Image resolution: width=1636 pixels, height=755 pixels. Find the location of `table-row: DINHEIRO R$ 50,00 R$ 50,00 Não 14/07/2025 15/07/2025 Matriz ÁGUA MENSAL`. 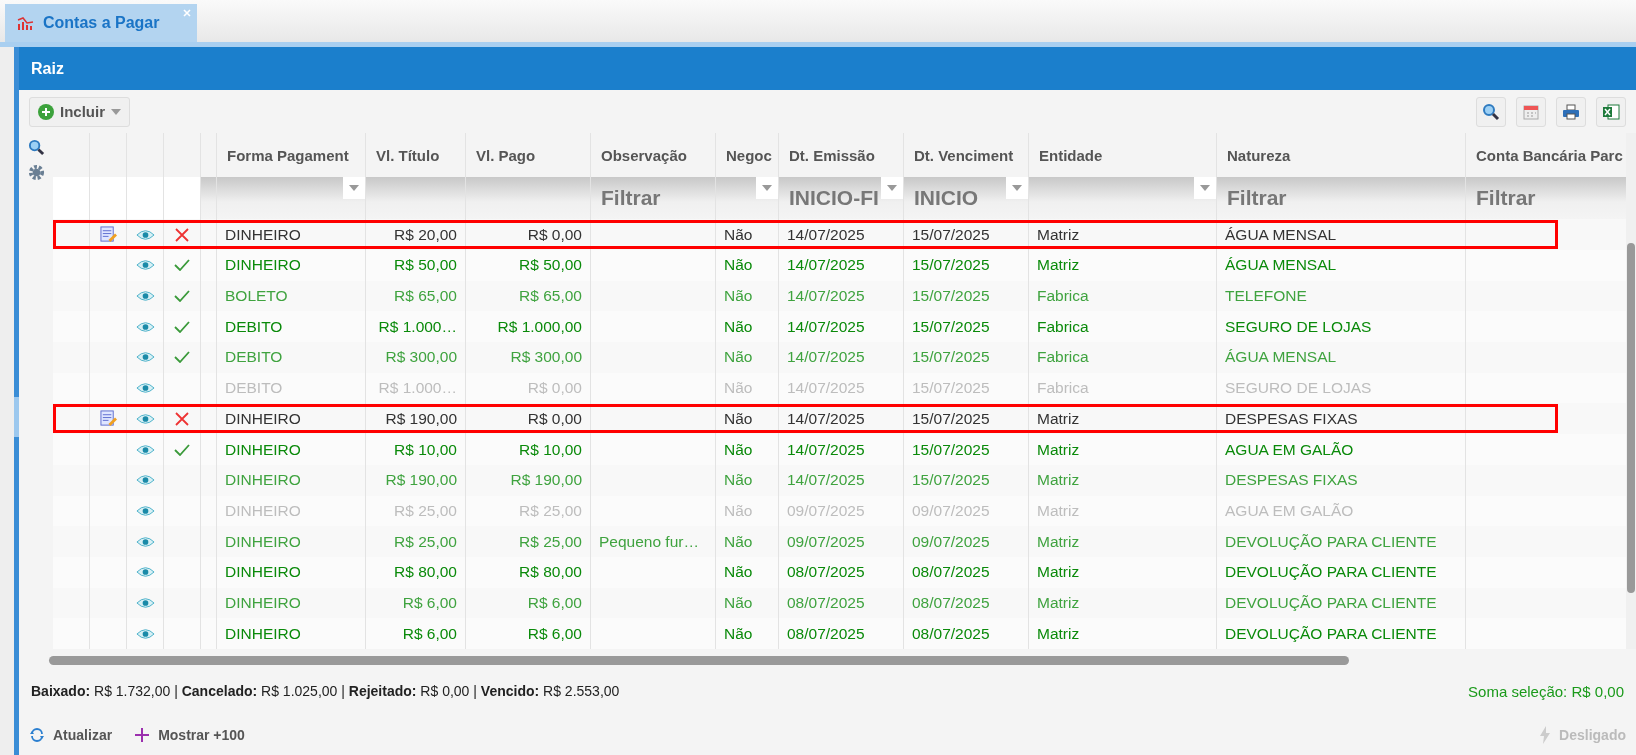

table-row: DINHEIRO R$ 50,00 R$ 50,00 Não 14/07/2025 15/07/2025 Matriz ÁGUA MENSAL is located at coordinates (839, 265).